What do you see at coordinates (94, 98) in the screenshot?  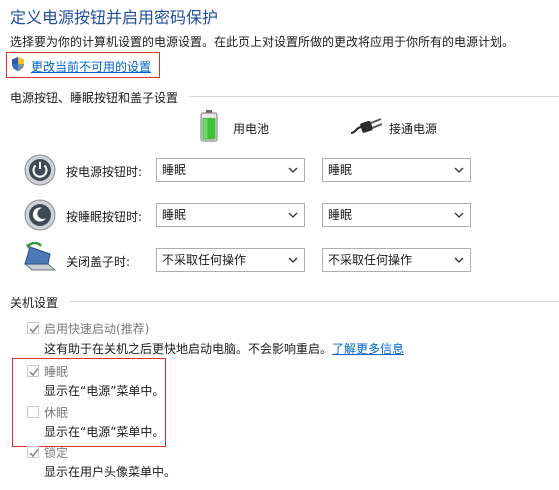 I see `power-section-title: 电源按钮、睡眠按钮和盖子设置` at bounding box center [94, 98].